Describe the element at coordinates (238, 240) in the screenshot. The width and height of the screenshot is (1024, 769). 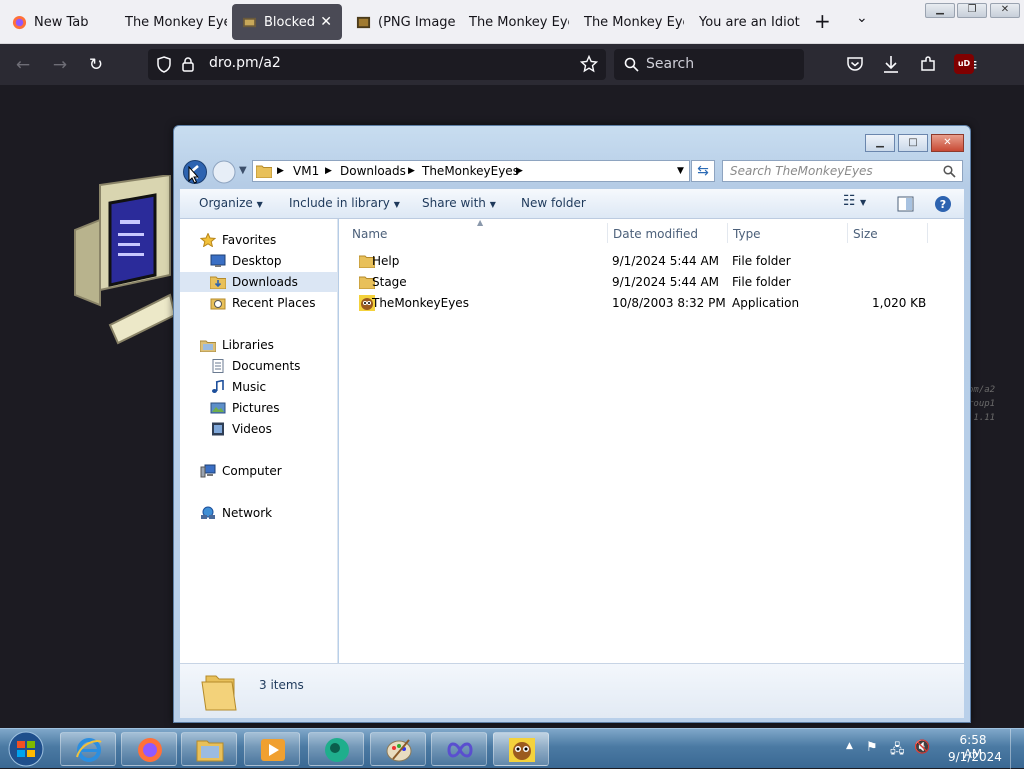
I see `nav-favorites: Favorites` at that location.